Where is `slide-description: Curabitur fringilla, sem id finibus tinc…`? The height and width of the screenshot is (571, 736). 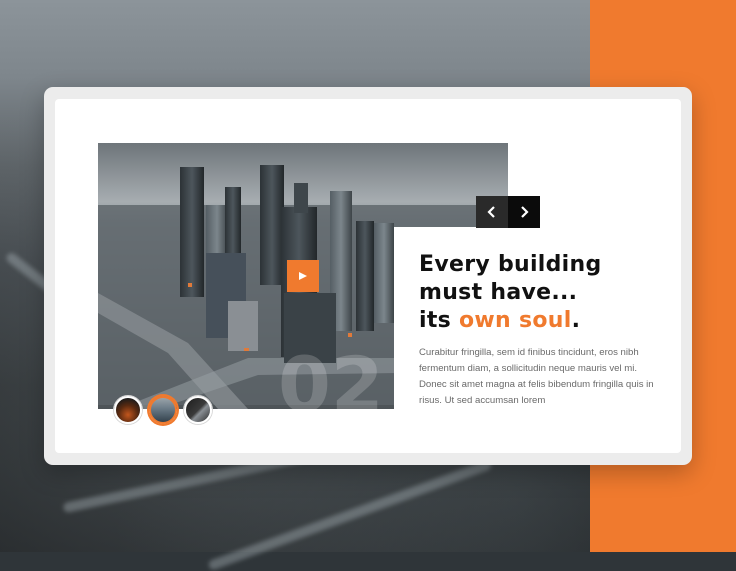 slide-description: Curabitur fringilla, sem id finibus tinc… is located at coordinates (536, 376).